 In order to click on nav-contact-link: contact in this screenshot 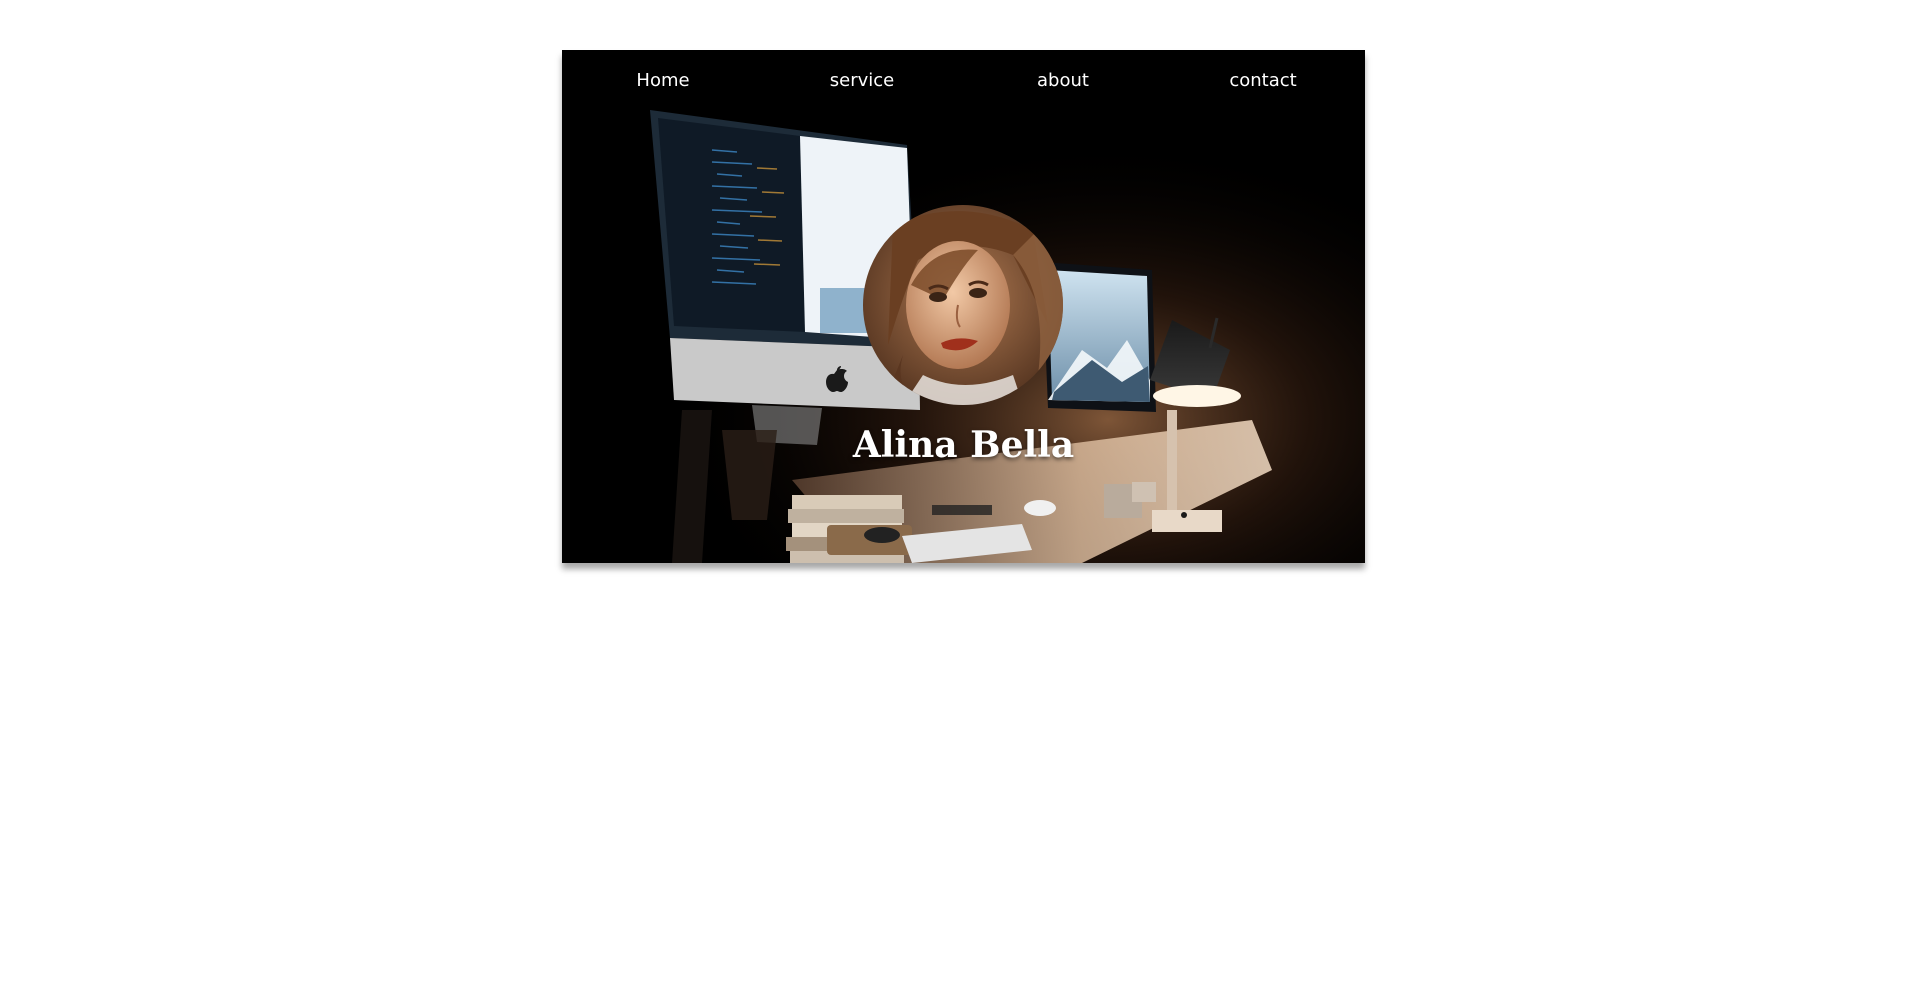, I will do `click(1262, 81)`.